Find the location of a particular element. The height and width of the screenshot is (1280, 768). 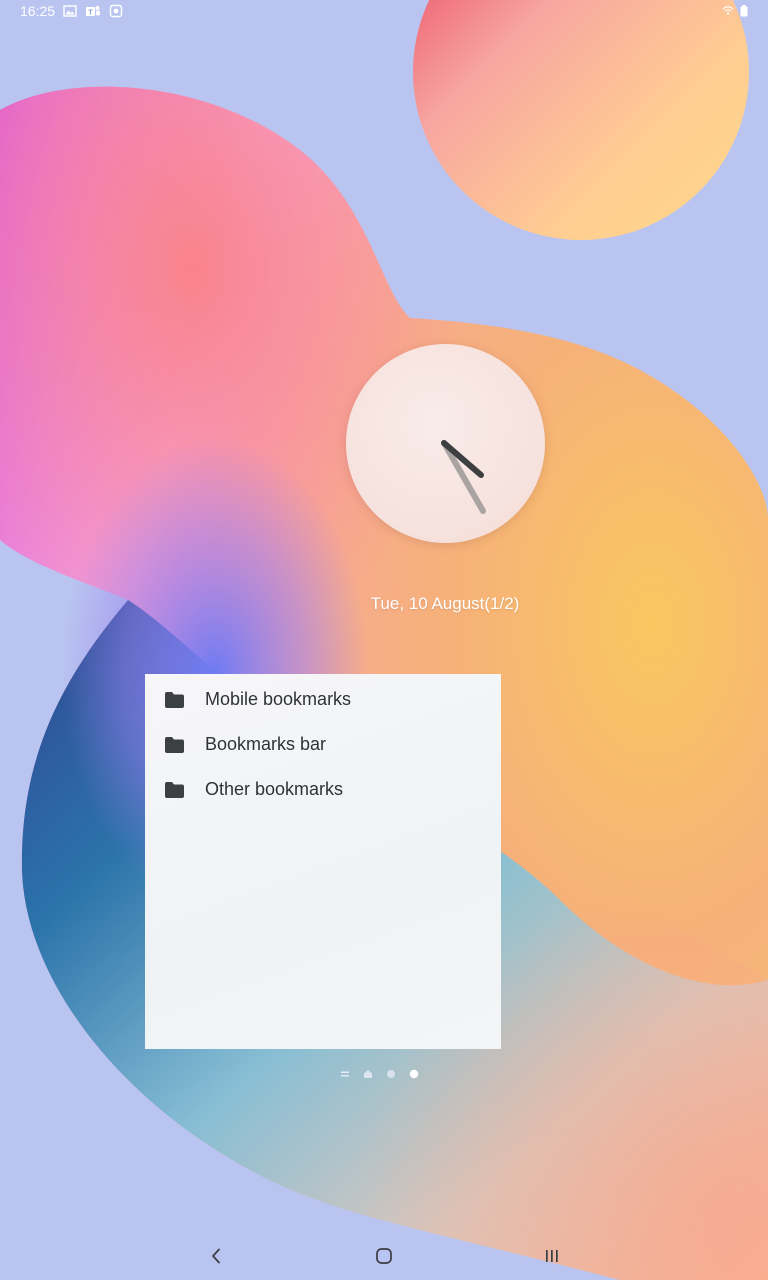

status-bar: 16:25 T is located at coordinates (384, 12).